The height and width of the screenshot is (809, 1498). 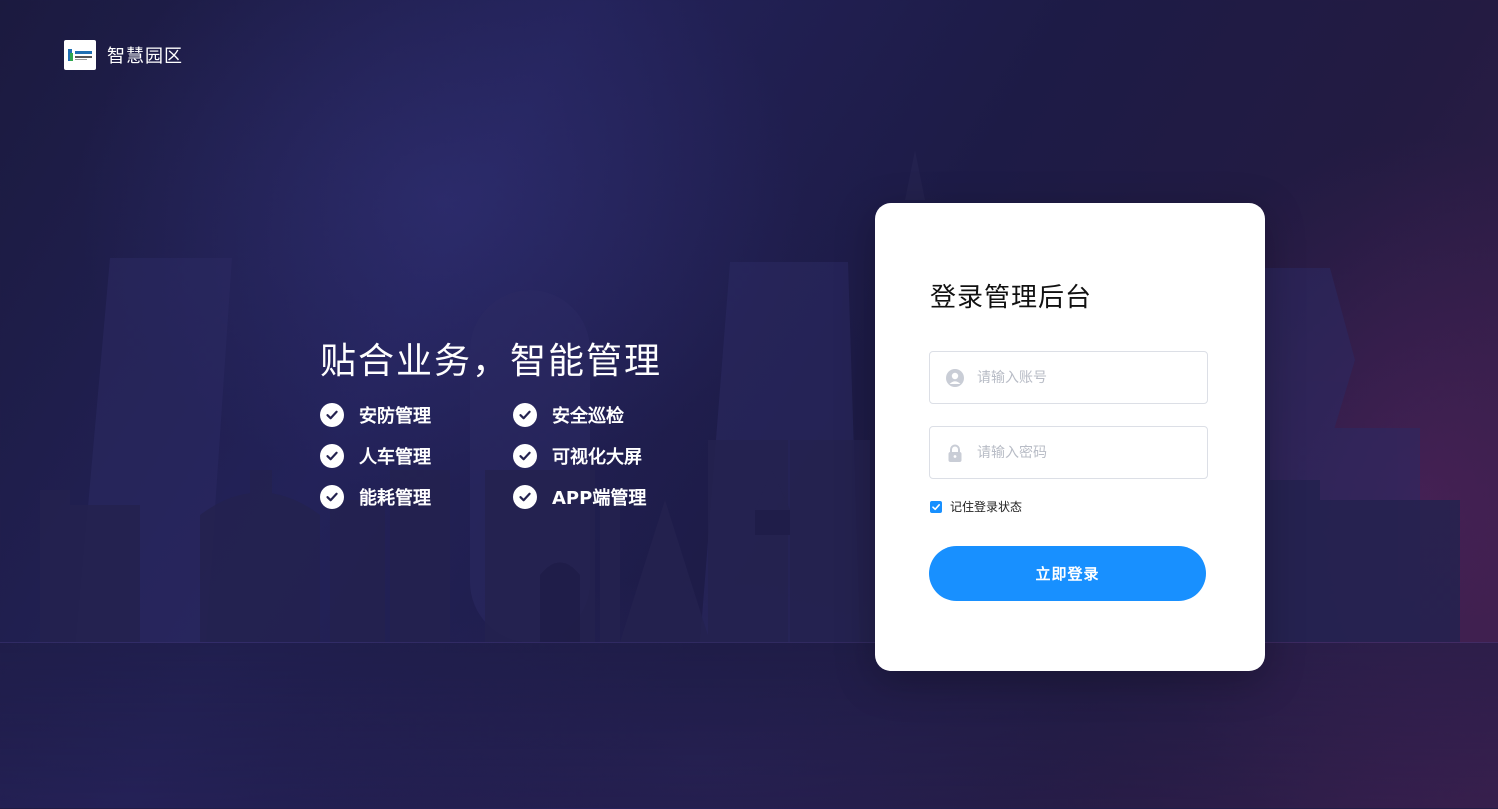 I want to click on password-input, so click(x=1091, y=452).